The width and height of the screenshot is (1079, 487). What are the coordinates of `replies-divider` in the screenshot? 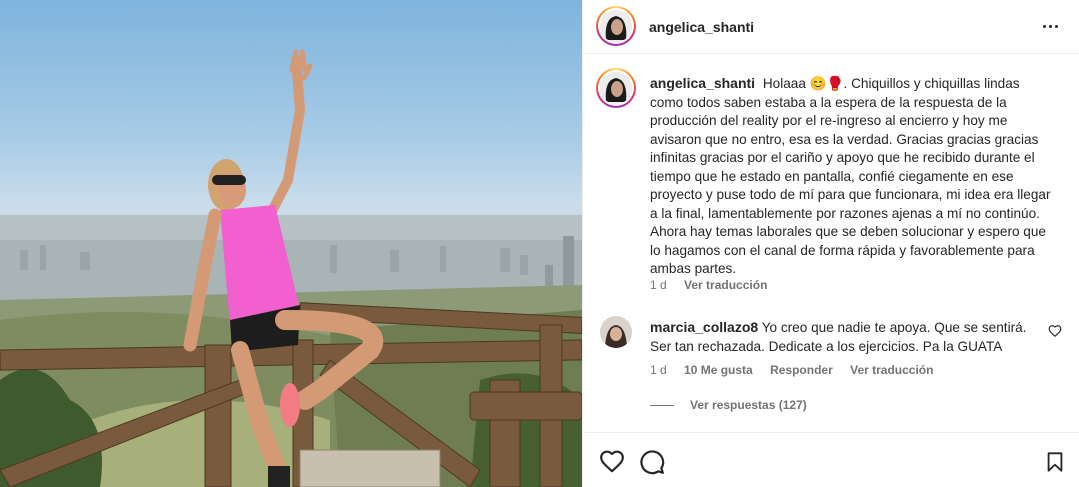 It's located at (662, 405).